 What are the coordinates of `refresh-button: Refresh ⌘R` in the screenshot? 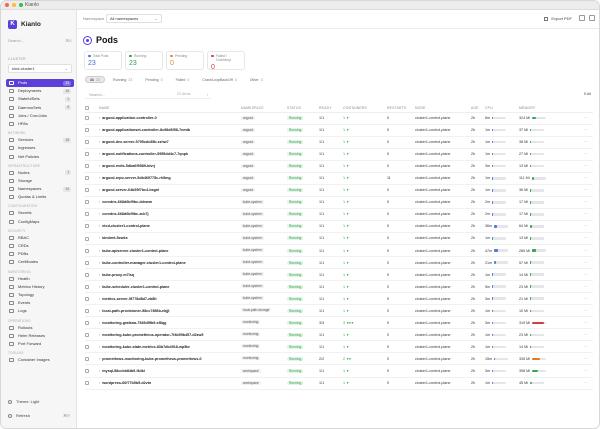 It's located at (39, 415).